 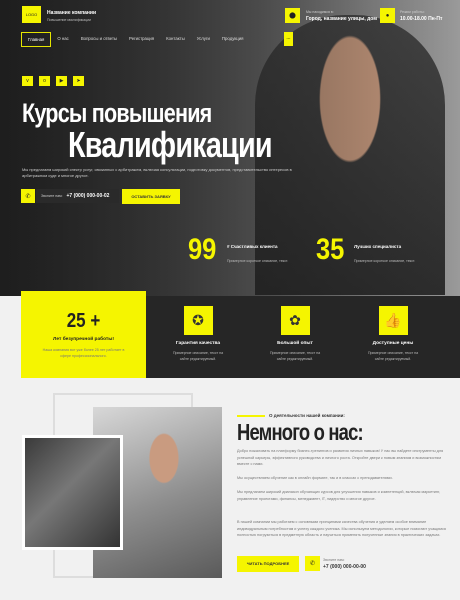 I want to click on nav-faq: Вопросы и ответы, so click(x=99, y=39).